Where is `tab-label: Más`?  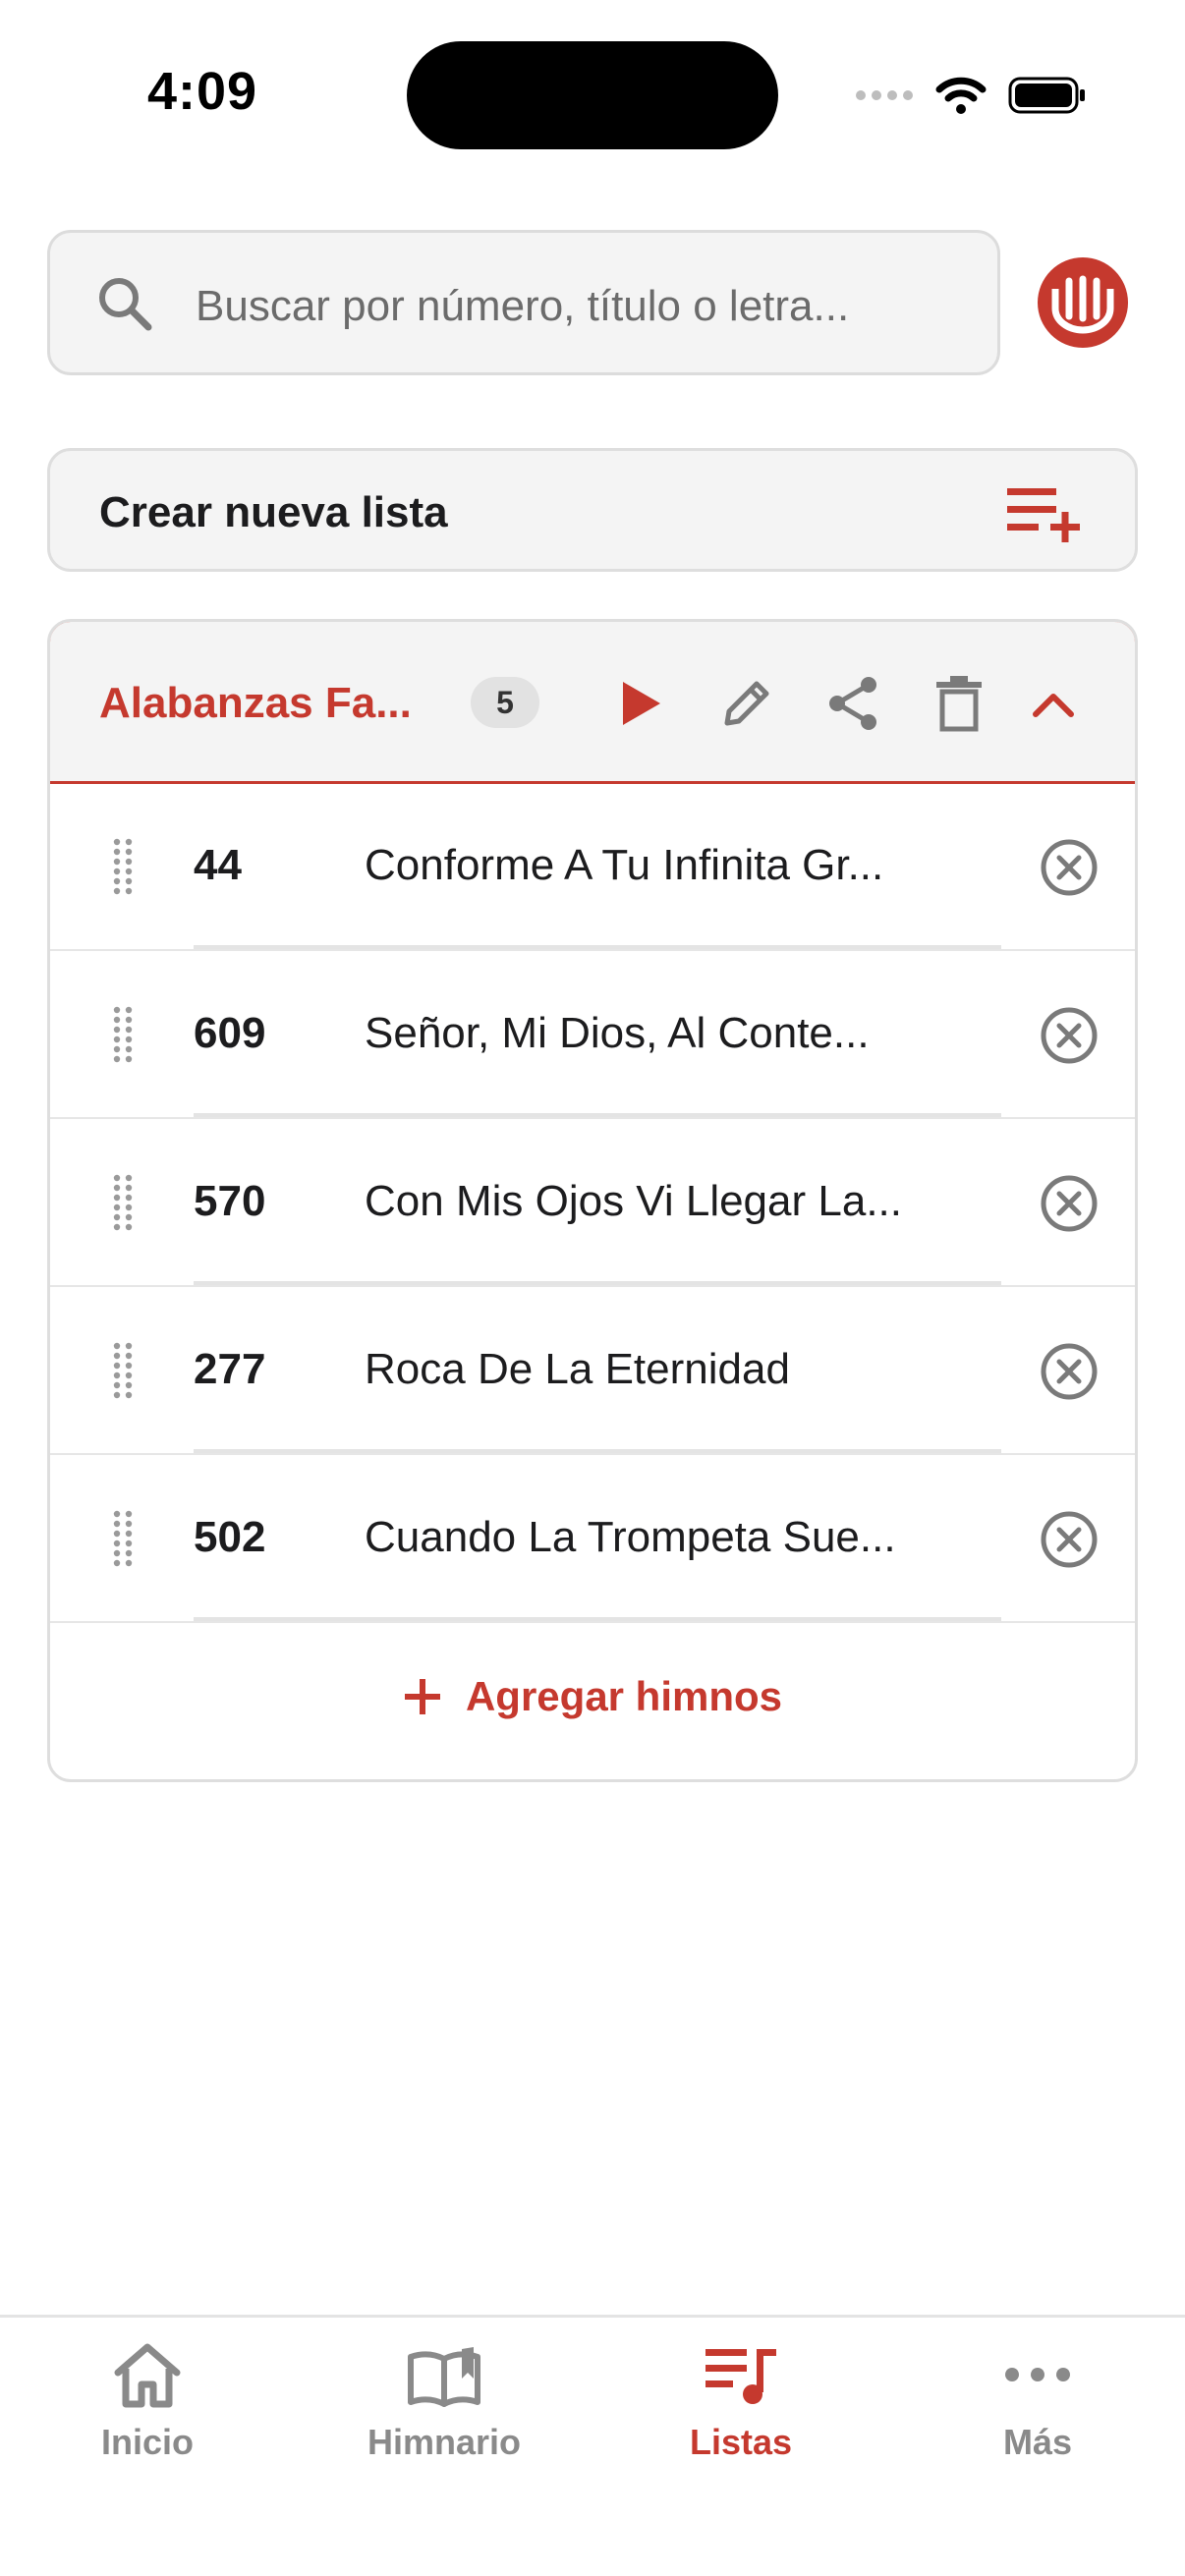
tab-label: Más is located at coordinates (1038, 2442).